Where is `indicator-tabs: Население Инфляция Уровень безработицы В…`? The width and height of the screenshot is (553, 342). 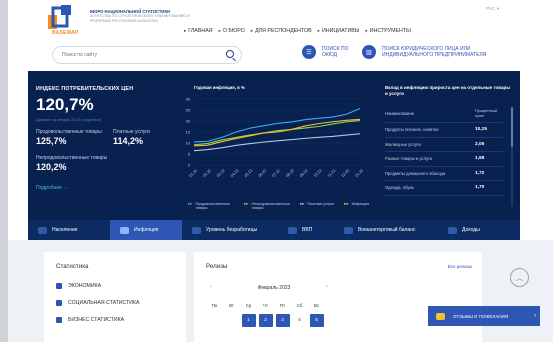
indicator-tabs: Население Инфляция Уровень безработицы В… is located at coordinates (274, 230).